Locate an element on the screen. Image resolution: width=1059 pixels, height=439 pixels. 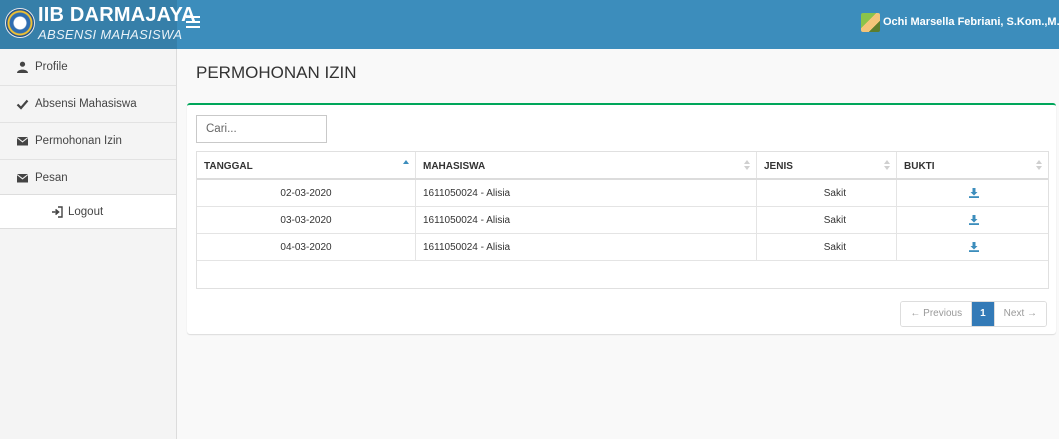
hamburger-menu-icon is located at coordinates (193, 22).